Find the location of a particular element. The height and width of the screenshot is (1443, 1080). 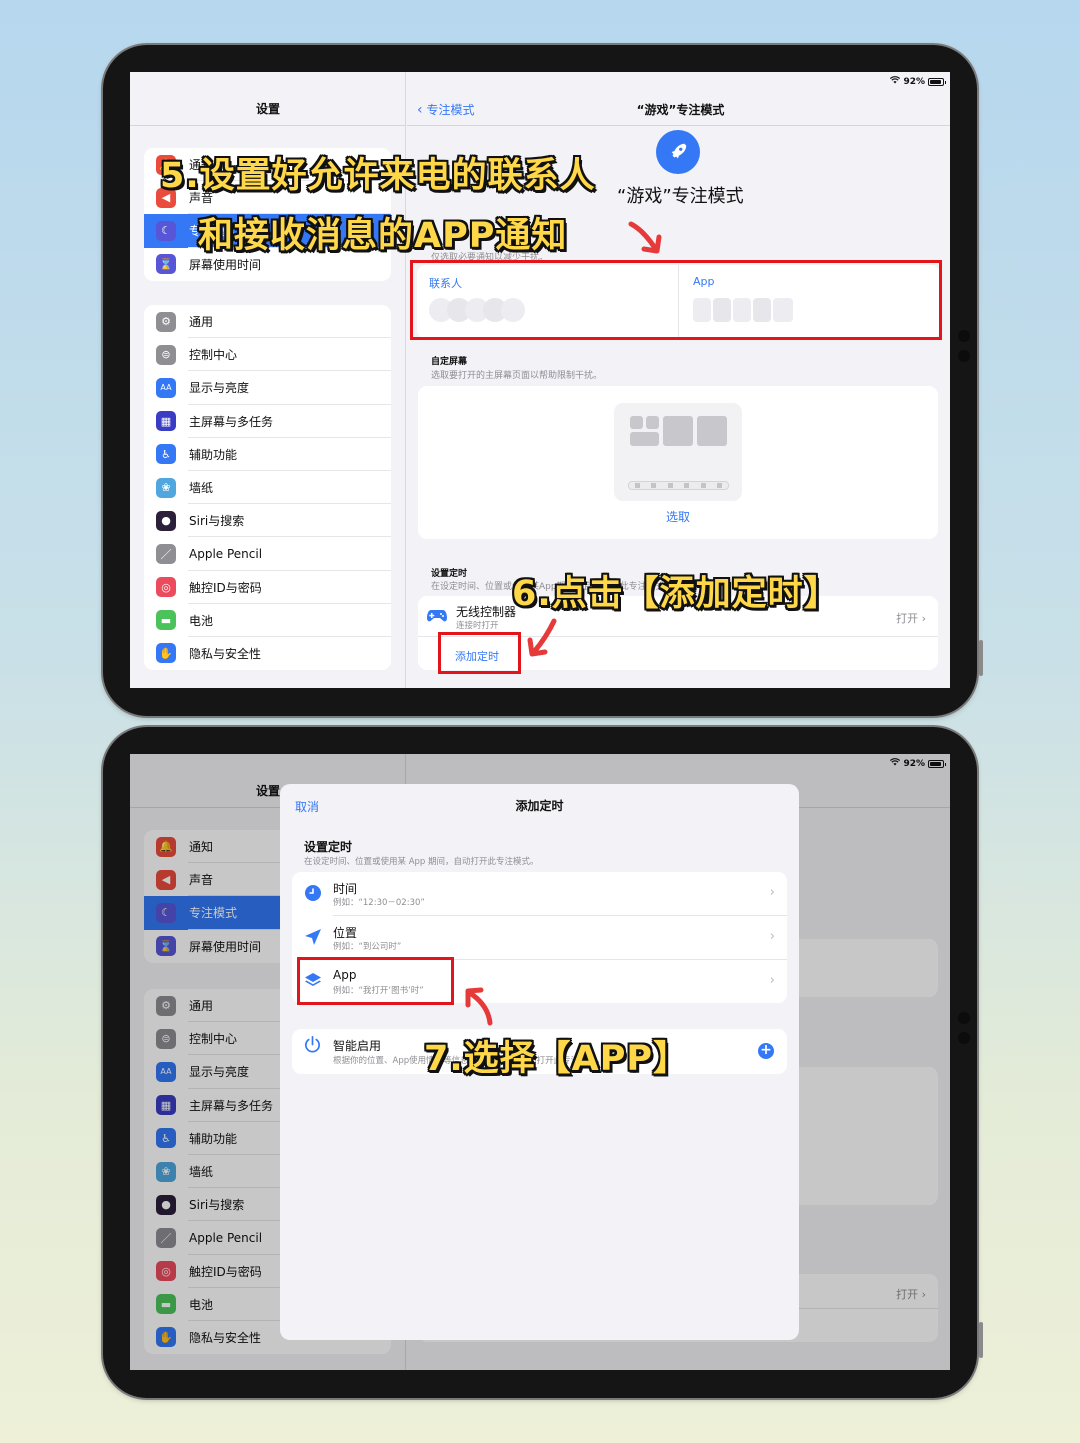

flower-icon: ❀ is located at coordinates (166, 487).